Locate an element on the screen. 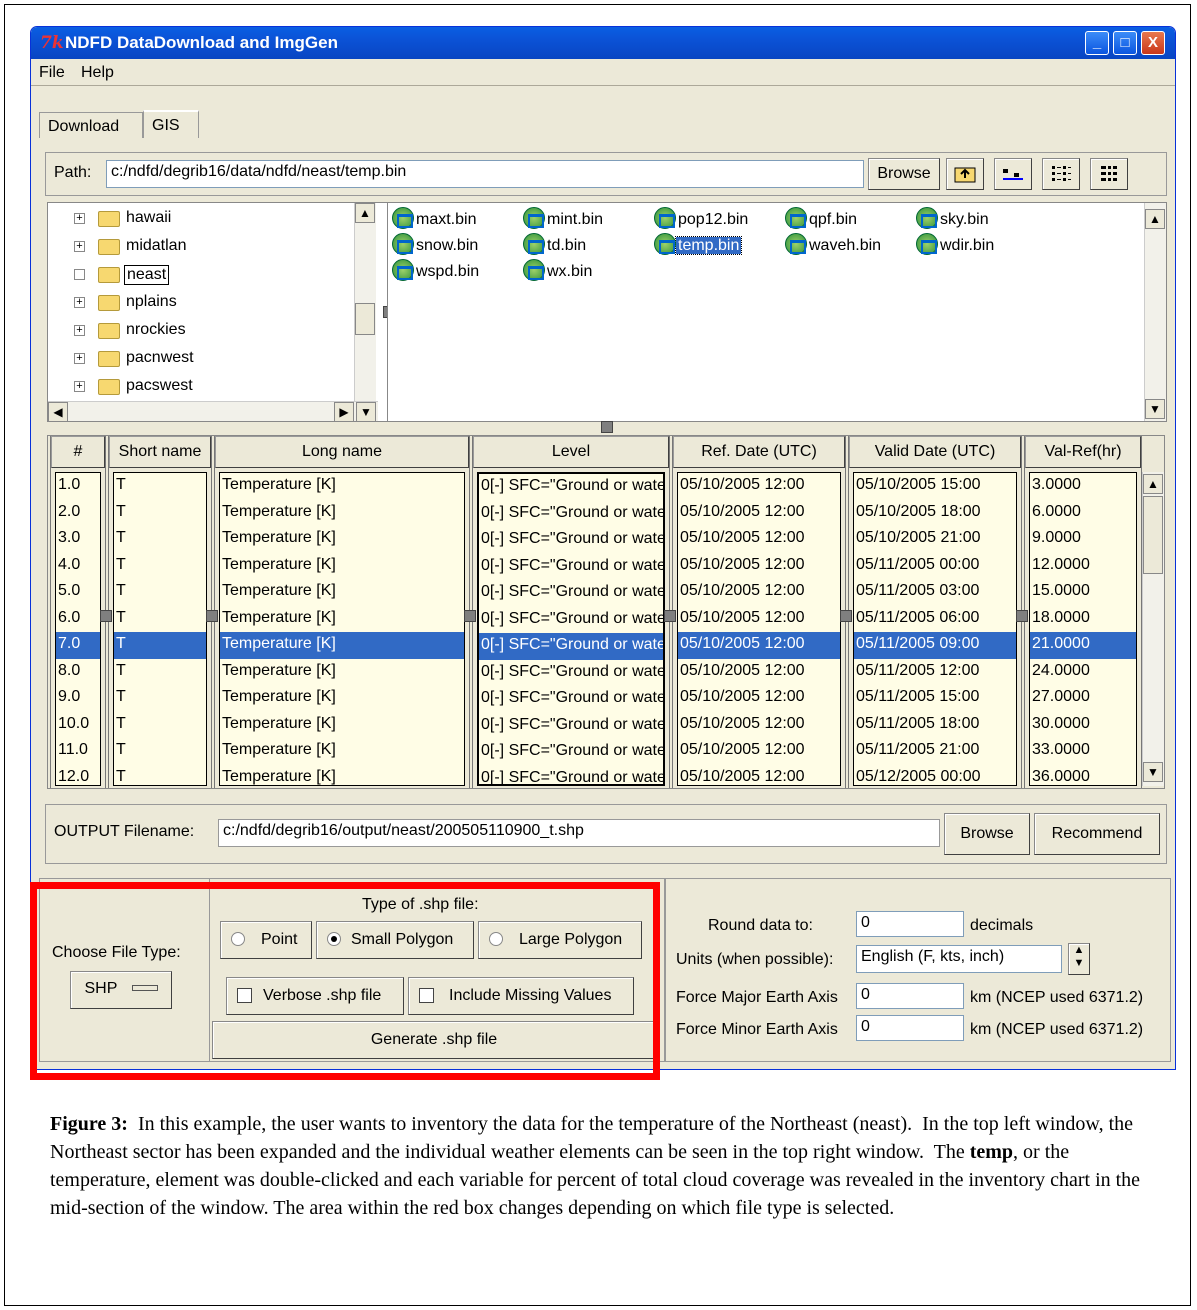 This screenshot has height=1310, width=1197. column-header: Val-Ref(hr) is located at coordinates (1083, 452).